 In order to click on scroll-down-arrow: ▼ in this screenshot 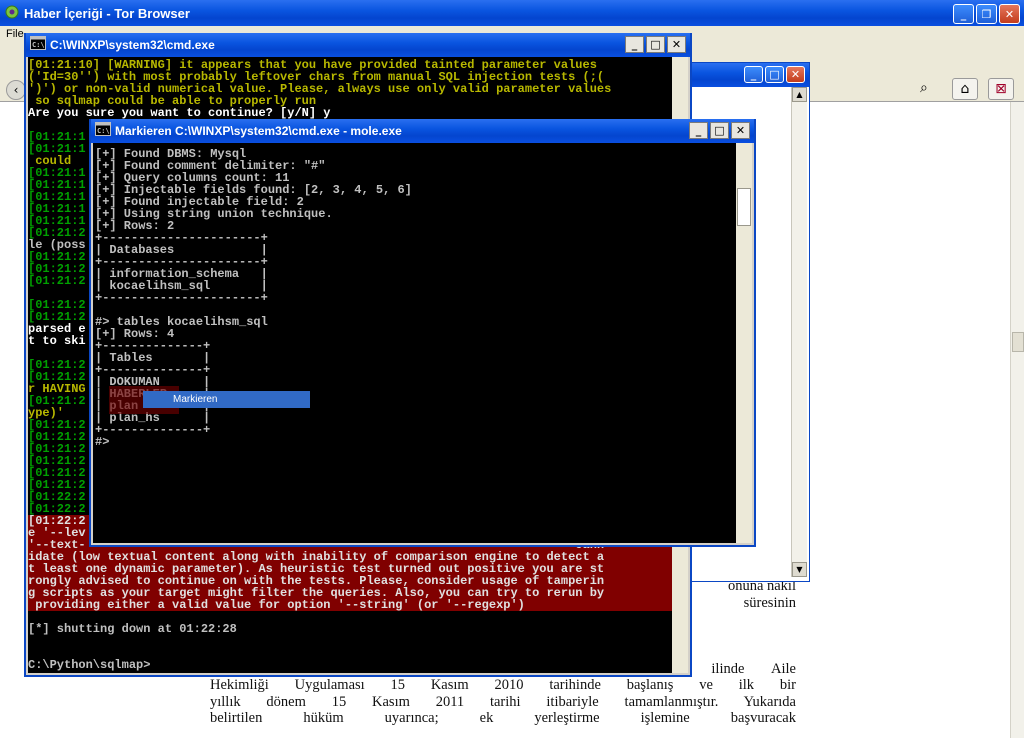, I will do `click(799, 569)`.